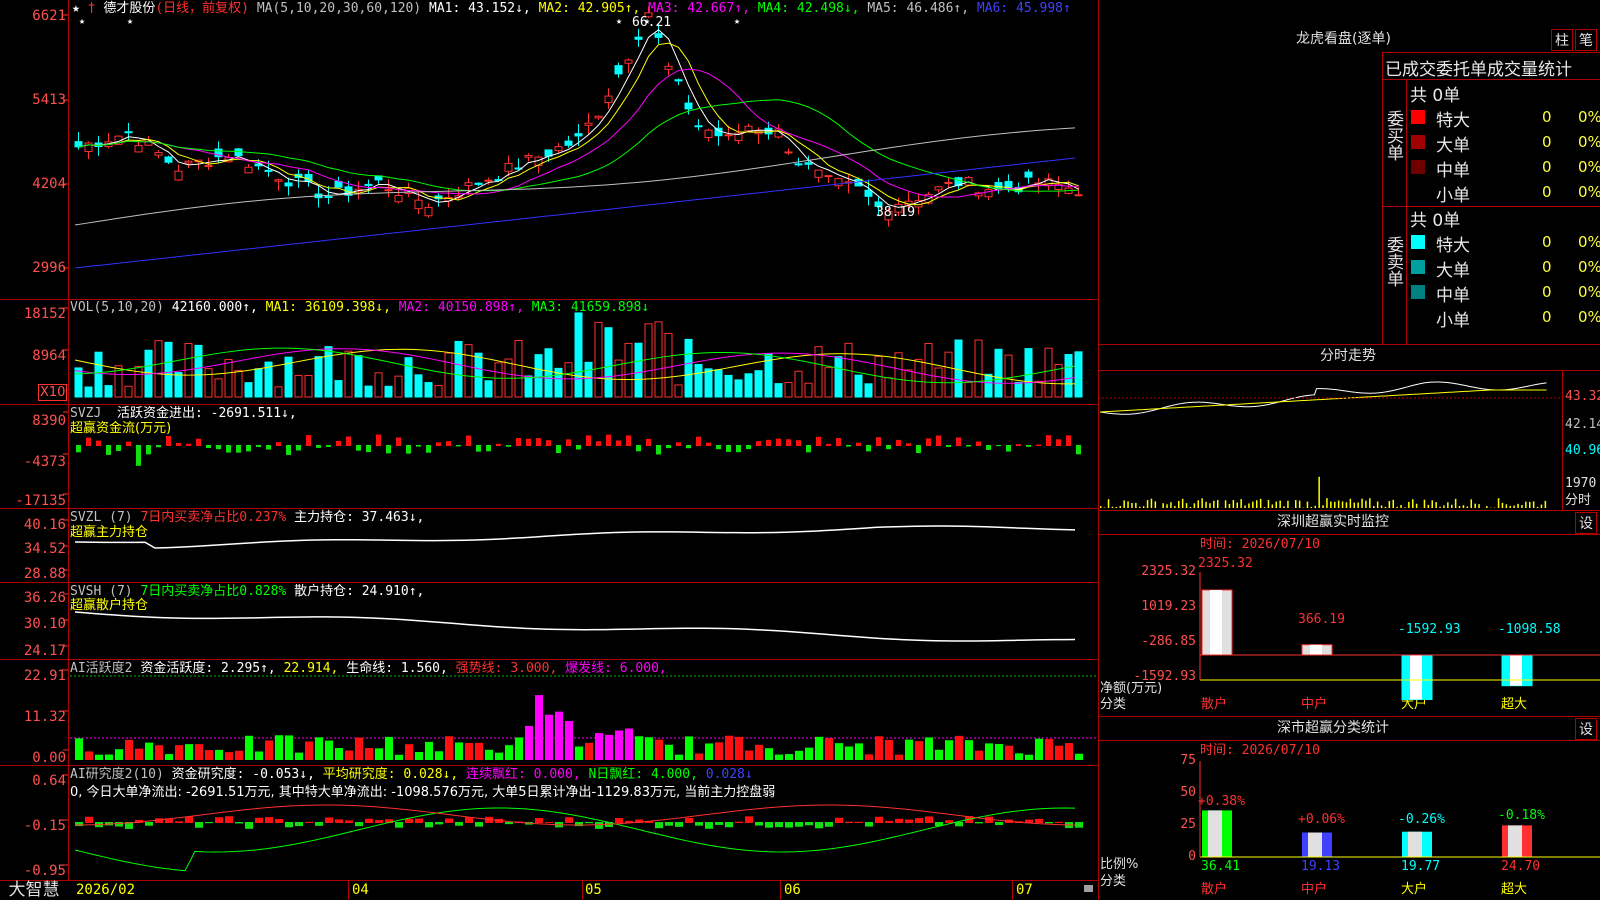 Image resolution: width=1600 pixels, height=900 pixels. What do you see at coordinates (117, 307) in the screenshot?
I see `volume-title: VOL(5,10,20)` at bounding box center [117, 307].